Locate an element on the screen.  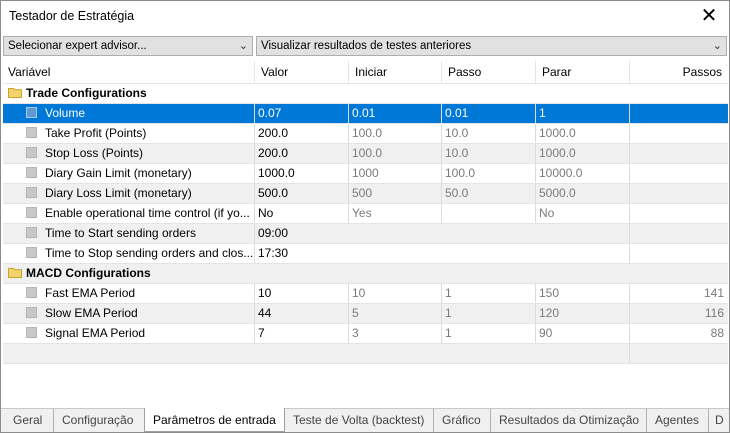
expert-advisor-select: Selecionar expert advisor... ⌄ is located at coordinates (128, 46).